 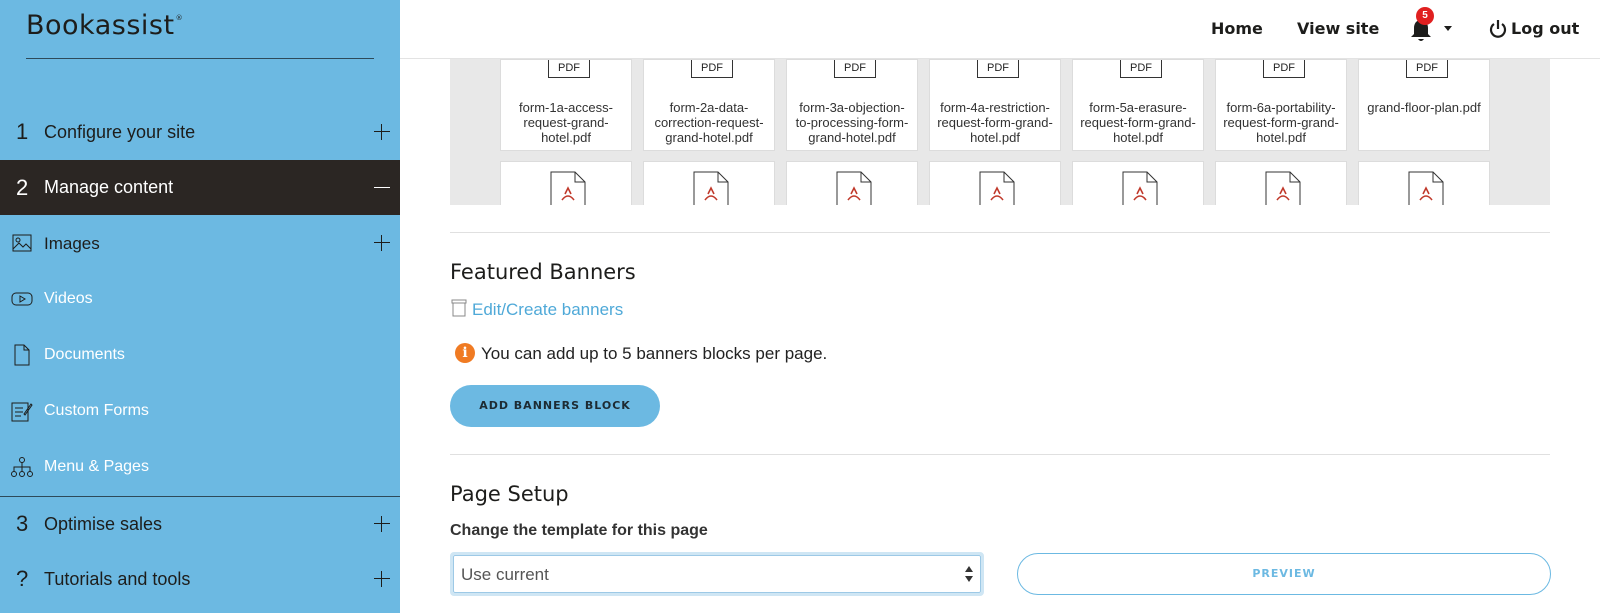 I want to click on logout-link: Log out, so click(x=1545, y=28).